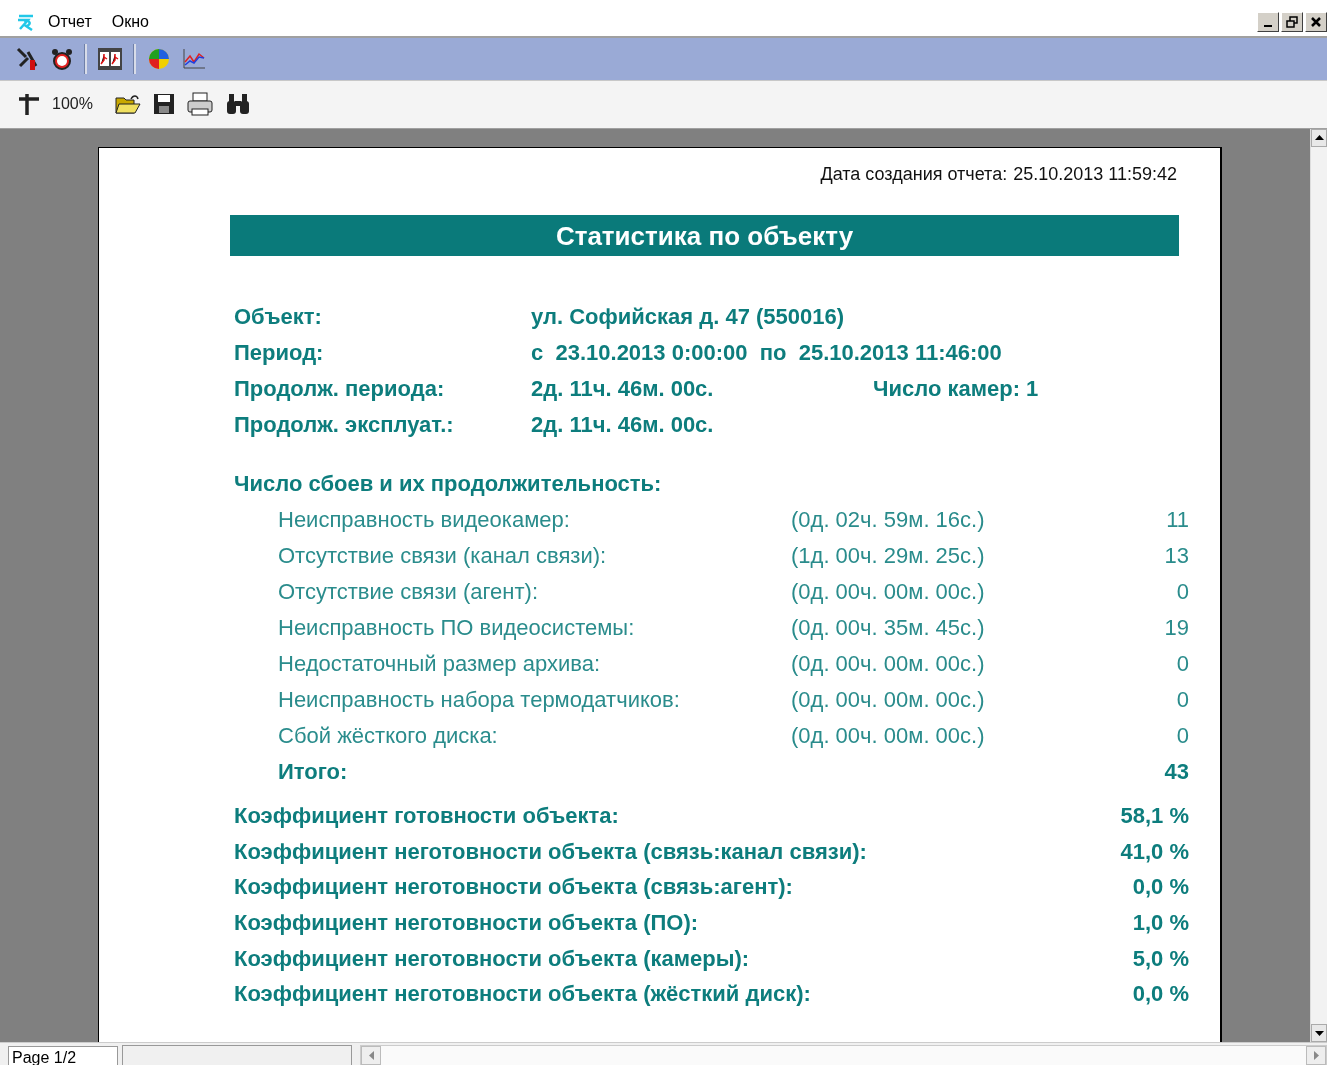 Image resolution: width=1327 pixels, height=1065 pixels. I want to click on arrow-left-icon, so click(371, 1055).